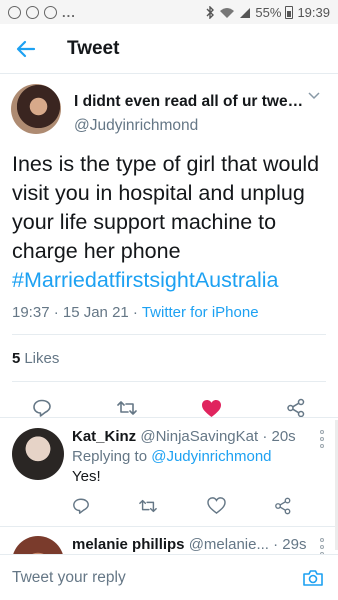 This screenshot has height=600, width=338. What do you see at coordinates (50, 12) in the screenshot?
I see `app-notification-icon` at bounding box center [50, 12].